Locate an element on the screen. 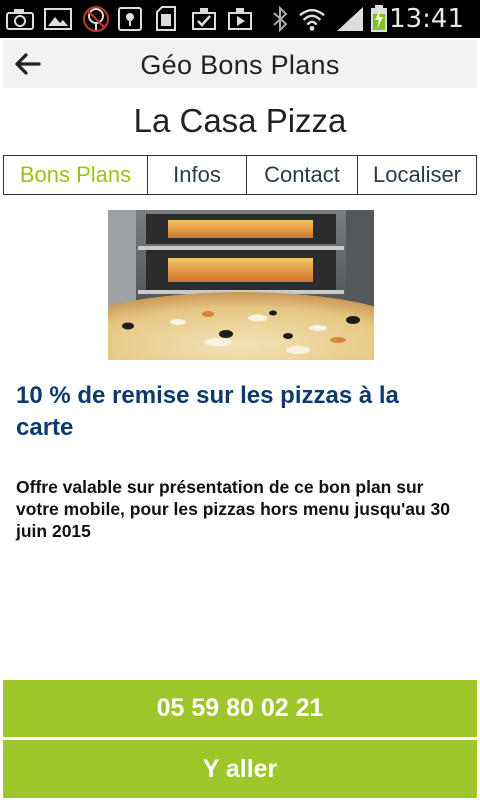 The image size is (480, 800). status-bar: 13:41 is located at coordinates (240, 19).